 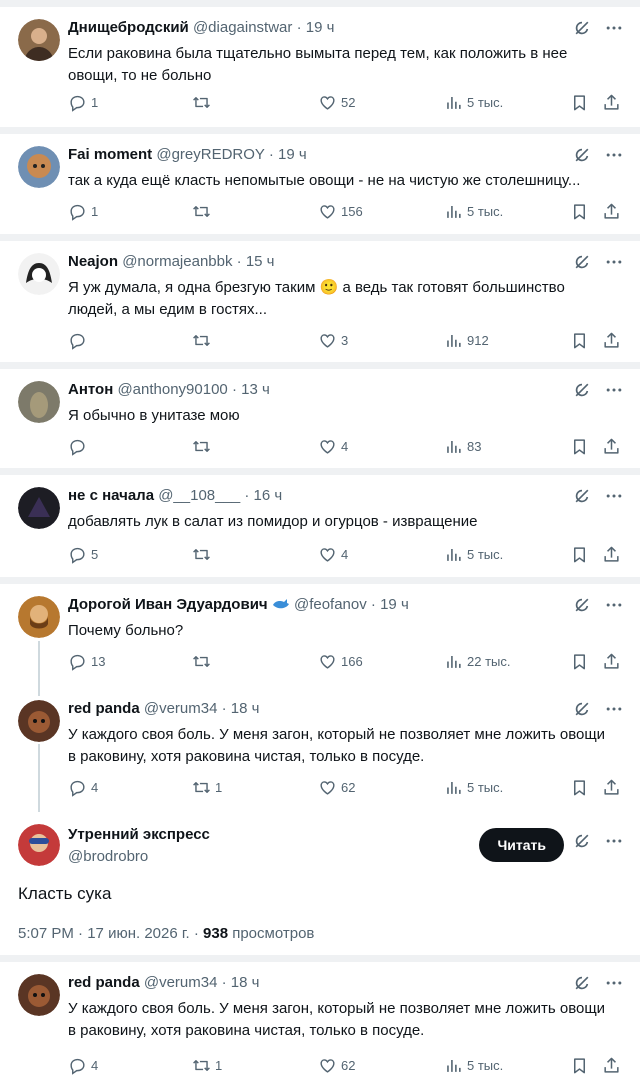 What do you see at coordinates (333, 340) in the screenshot?
I see `like-button: 3` at bounding box center [333, 340].